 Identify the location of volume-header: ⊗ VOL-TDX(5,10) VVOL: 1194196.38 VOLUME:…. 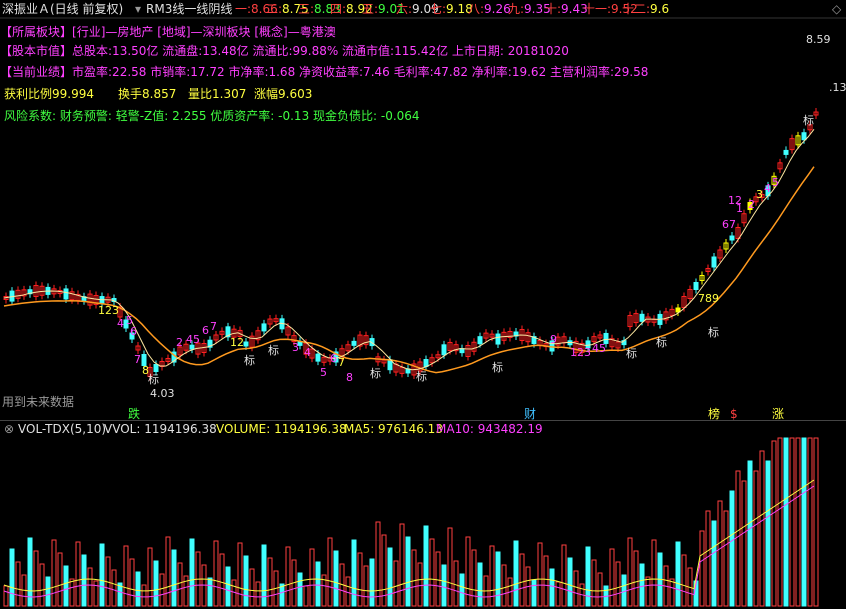
(423, 428).